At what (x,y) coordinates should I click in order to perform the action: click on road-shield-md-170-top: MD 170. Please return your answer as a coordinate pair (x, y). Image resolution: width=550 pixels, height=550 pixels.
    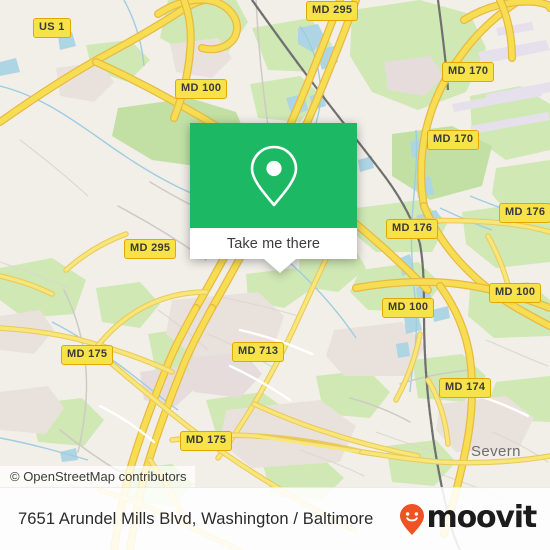
    Looking at the image, I should click on (468, 72).